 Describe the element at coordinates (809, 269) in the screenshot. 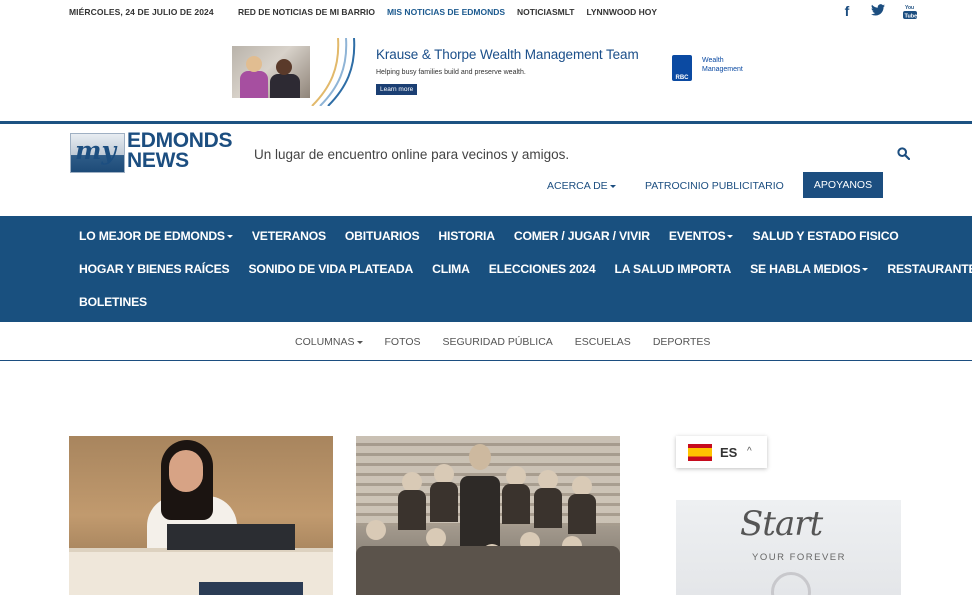

I see `nav-se-habla-medios: SE HABLA MEDIOS` at that location.